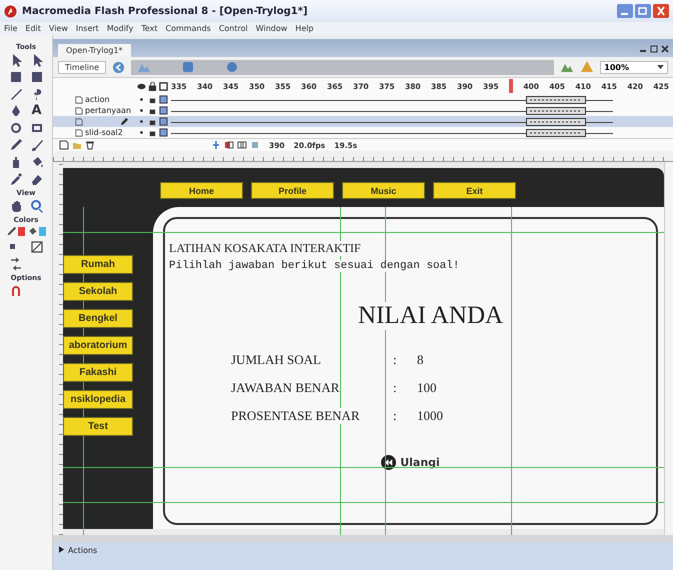 This screenshot has width=673, height=570. I want to click on menu-item: Modify, so click(120, 28).